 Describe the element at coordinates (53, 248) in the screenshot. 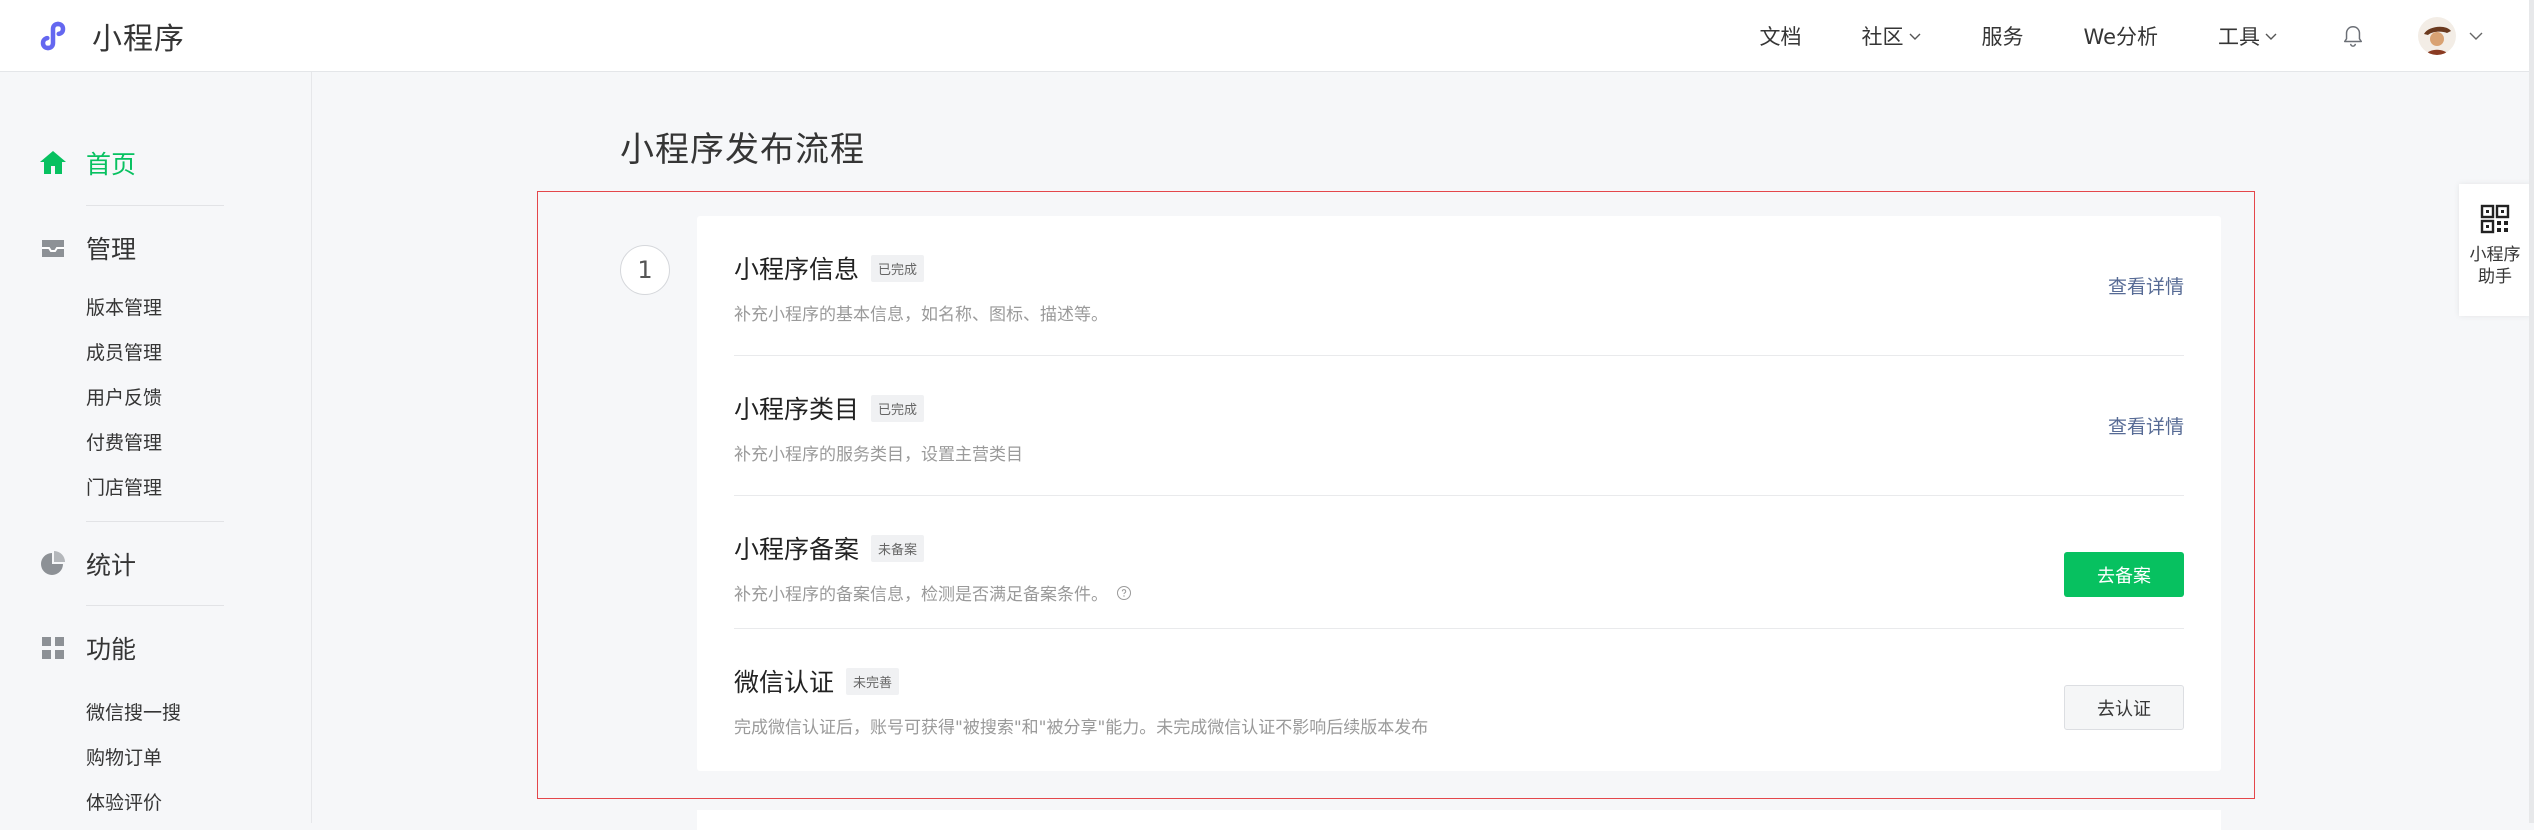

I see `inbox-icon` at that location.